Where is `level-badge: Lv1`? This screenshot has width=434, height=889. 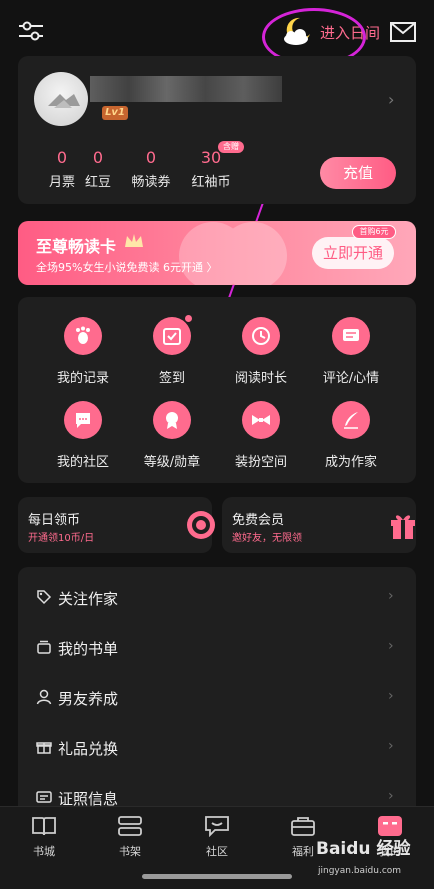
level-badge: Lv1 is located at coordinates (115, 113).